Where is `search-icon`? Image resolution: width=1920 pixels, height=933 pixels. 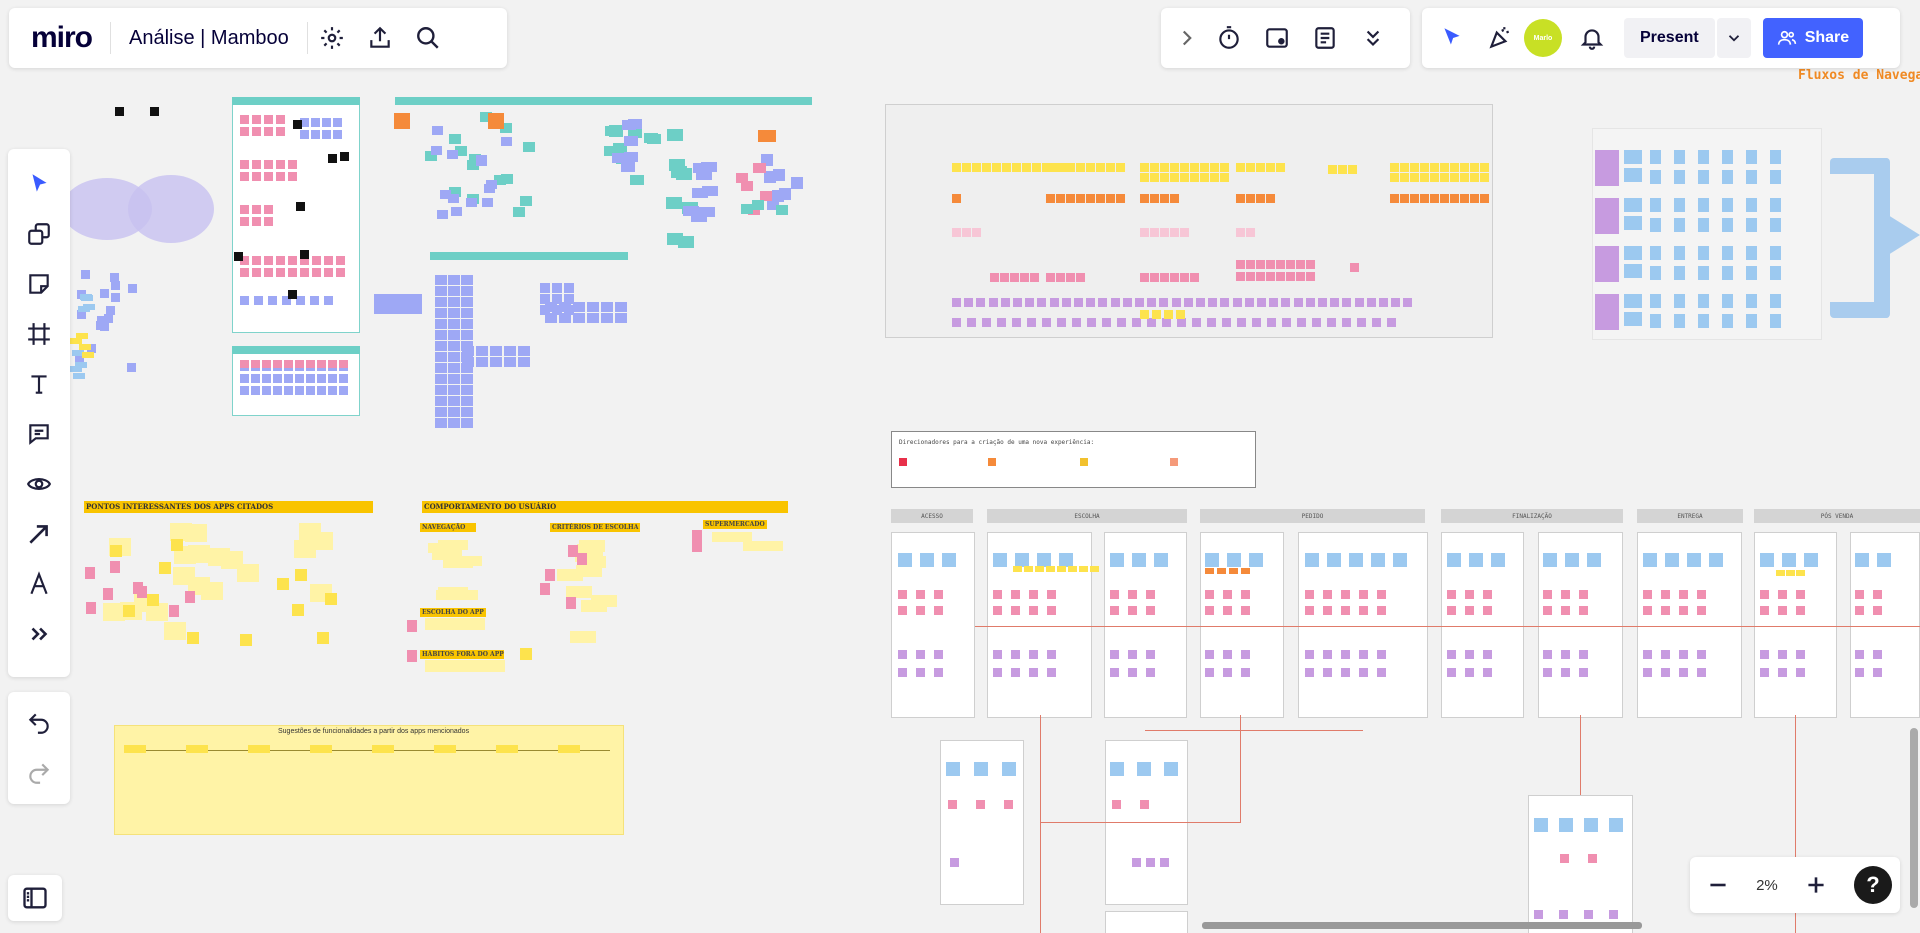 search-icon is located at coordinates (428, 38).